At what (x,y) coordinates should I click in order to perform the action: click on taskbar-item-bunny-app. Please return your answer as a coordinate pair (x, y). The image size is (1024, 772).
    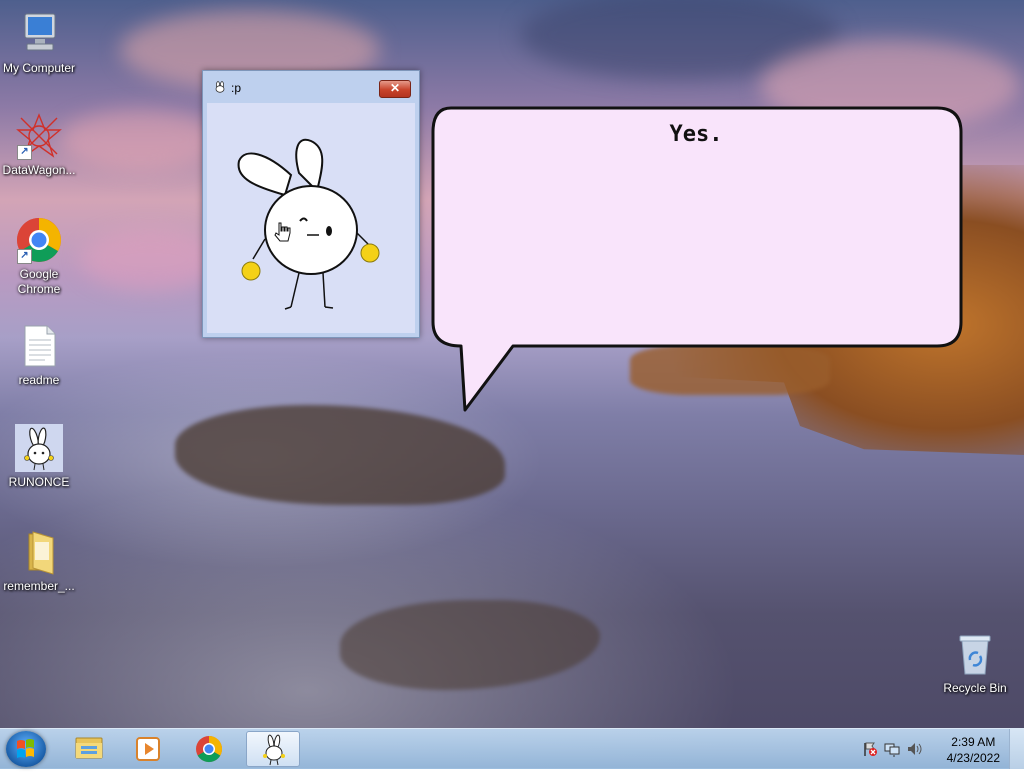
    Looking at the image, I should click on (273, 749).